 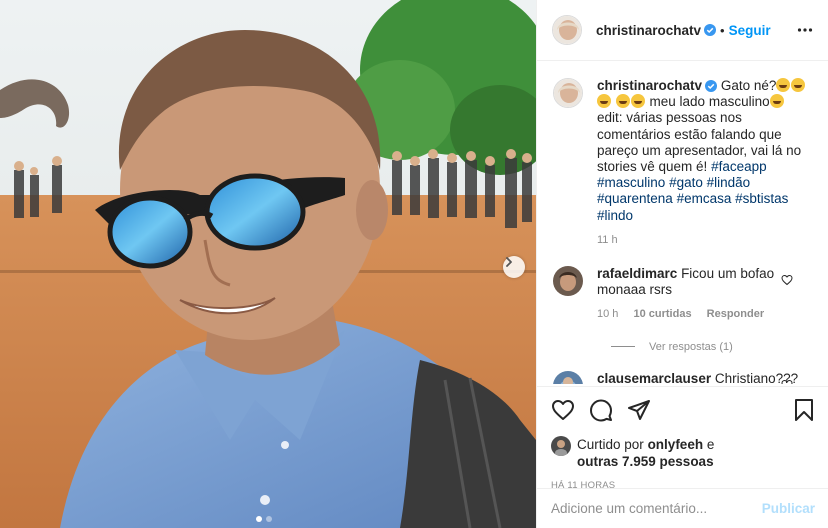 I want to click on view-replies-button: Ver respostas (1), so click(x=712, y=347).